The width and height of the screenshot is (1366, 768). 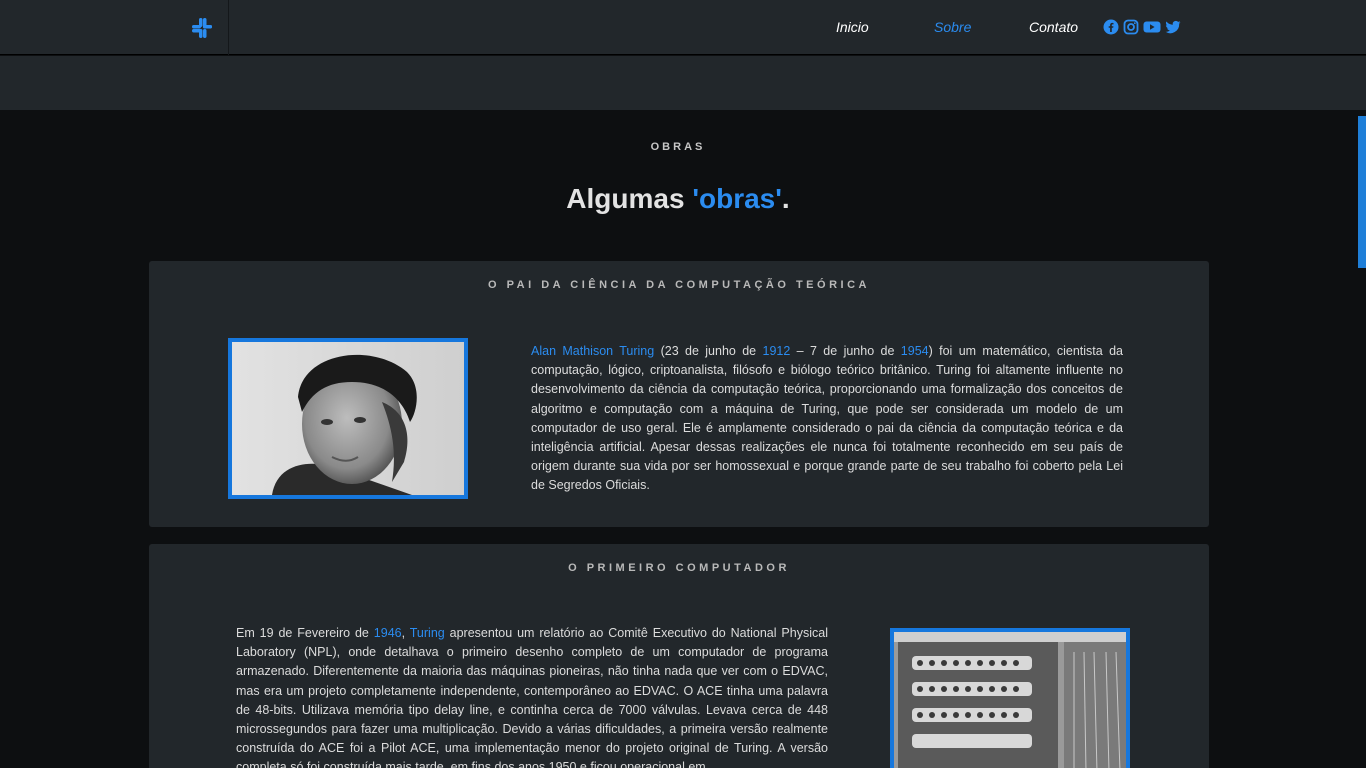 What do you see at coordinates (679, 285) in the screenshot?
I see `card-title: O PAI DA CIÊNCIA DA COMPUTAÇÃO TEÓRICA` at bounding box center [679, 285].